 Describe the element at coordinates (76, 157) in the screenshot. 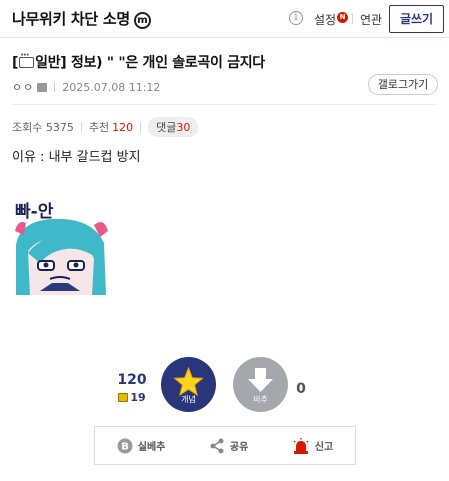

I see `post-body: 이유 : 내부 갈드컵 방지` at that location.